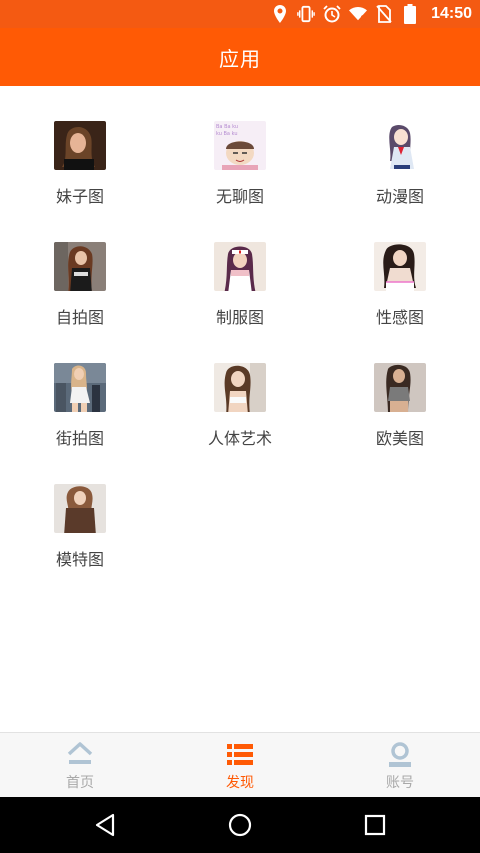 This screenshot has width=480, height=853. What do you see at coordinates (79, 317) in the screenshot?
I see `app-label: 自拍图` at bounding box center [79, 317].